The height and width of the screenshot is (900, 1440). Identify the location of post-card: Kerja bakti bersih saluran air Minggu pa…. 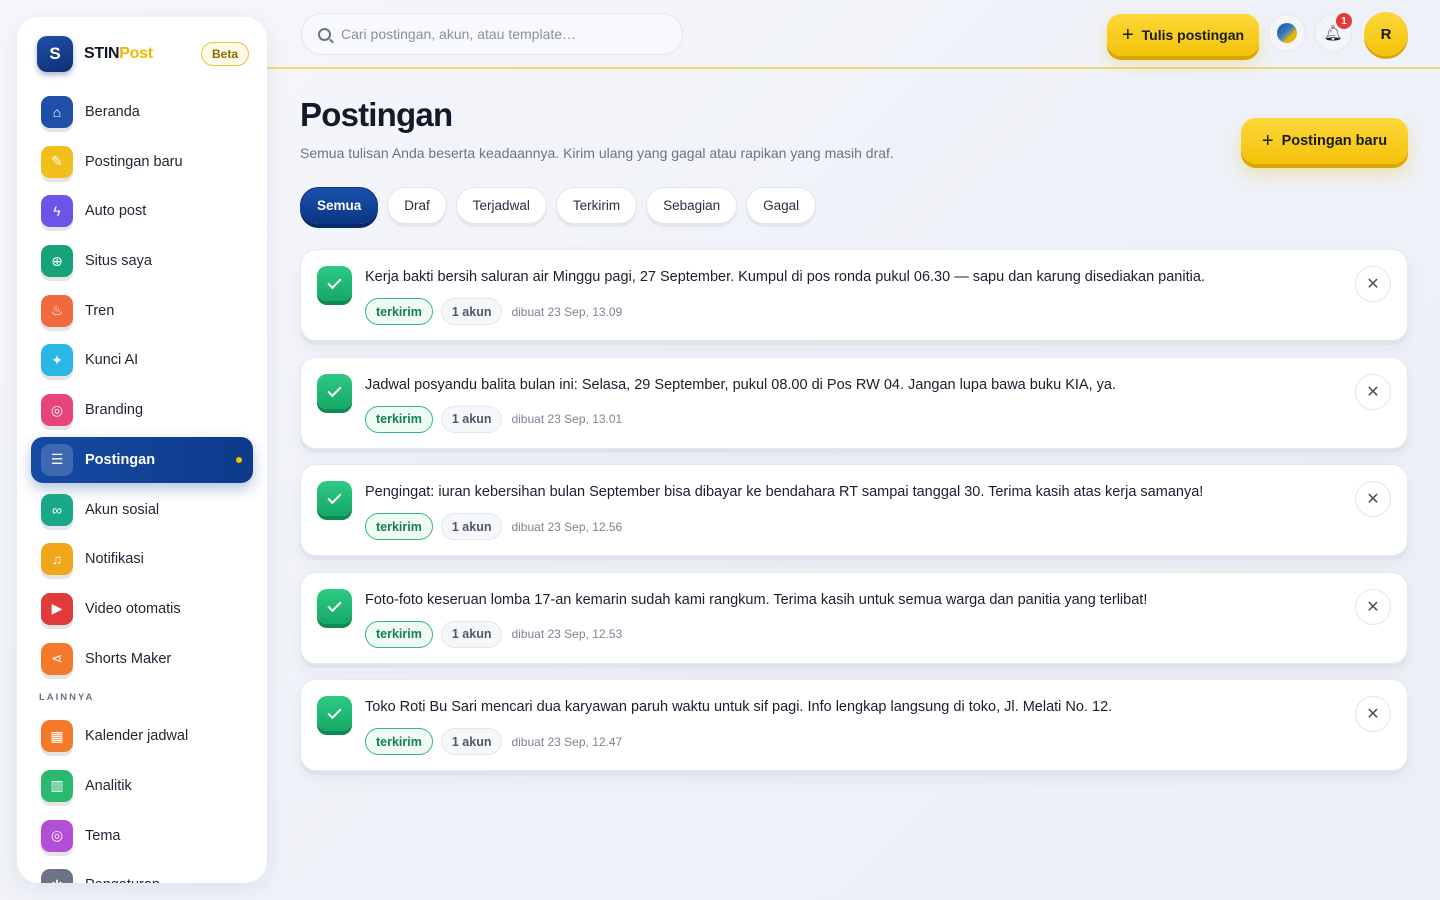
(854, 295).